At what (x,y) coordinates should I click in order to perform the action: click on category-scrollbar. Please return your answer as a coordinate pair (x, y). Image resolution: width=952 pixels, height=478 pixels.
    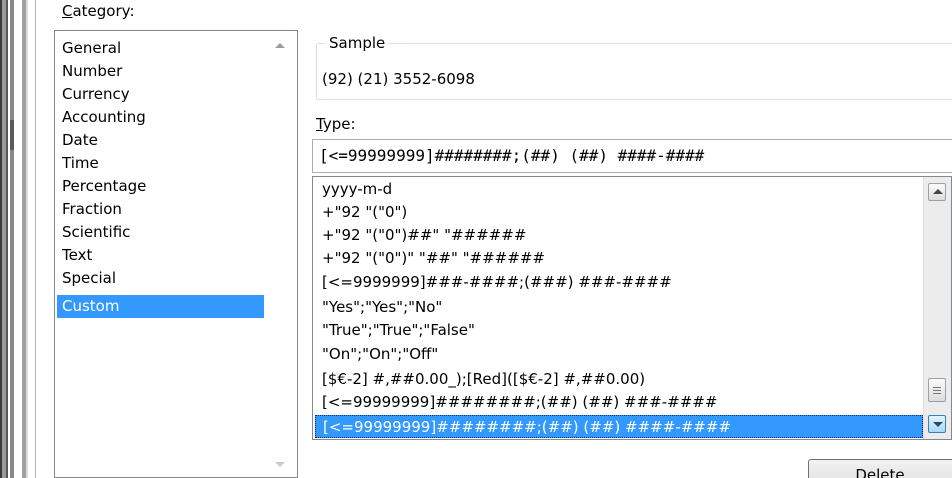
    Looking at the image, I should click on (280, 254).